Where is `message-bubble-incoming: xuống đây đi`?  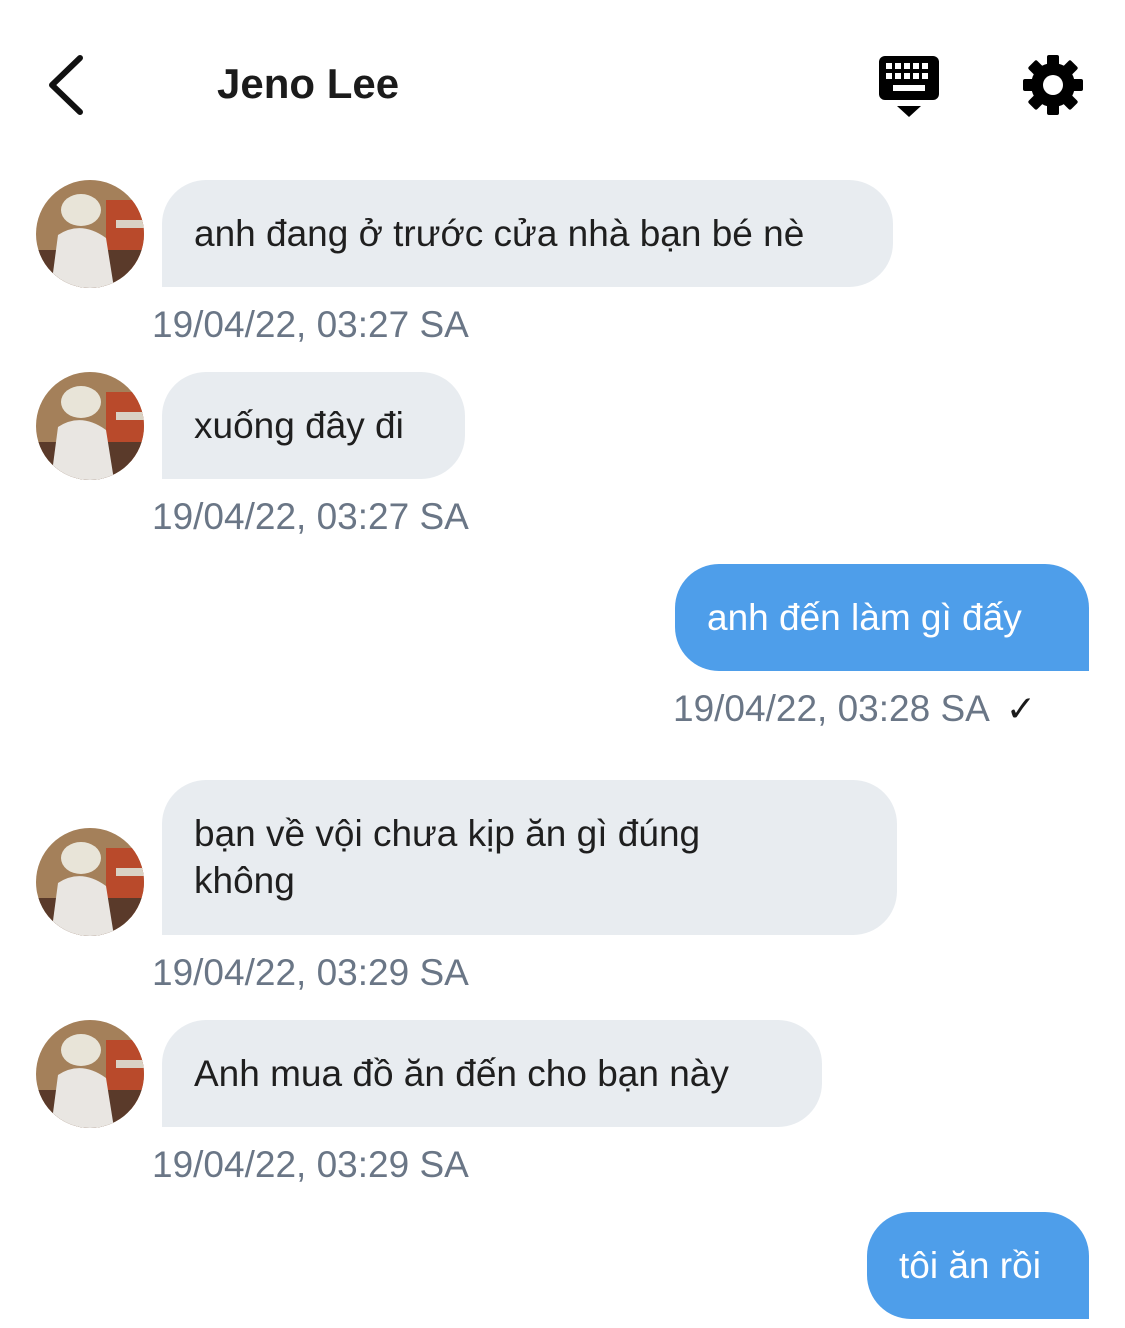 message-bubble-incoming: xuống đây đi is located at coordinates (313, 425).